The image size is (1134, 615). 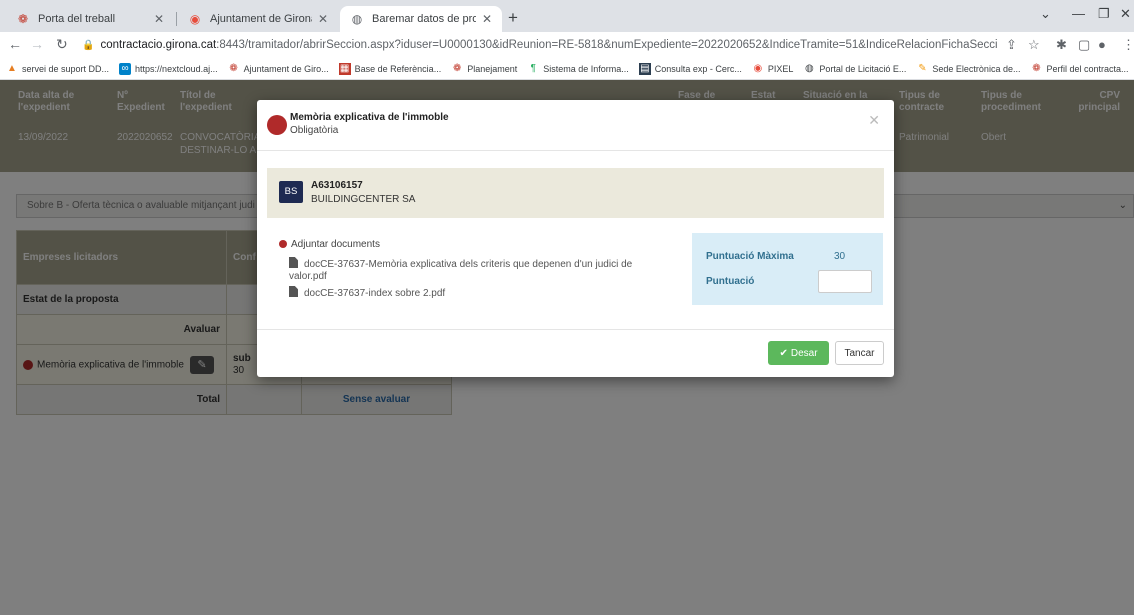 I want to click on sistema-icon: ¶, so click(x=533, y=68).